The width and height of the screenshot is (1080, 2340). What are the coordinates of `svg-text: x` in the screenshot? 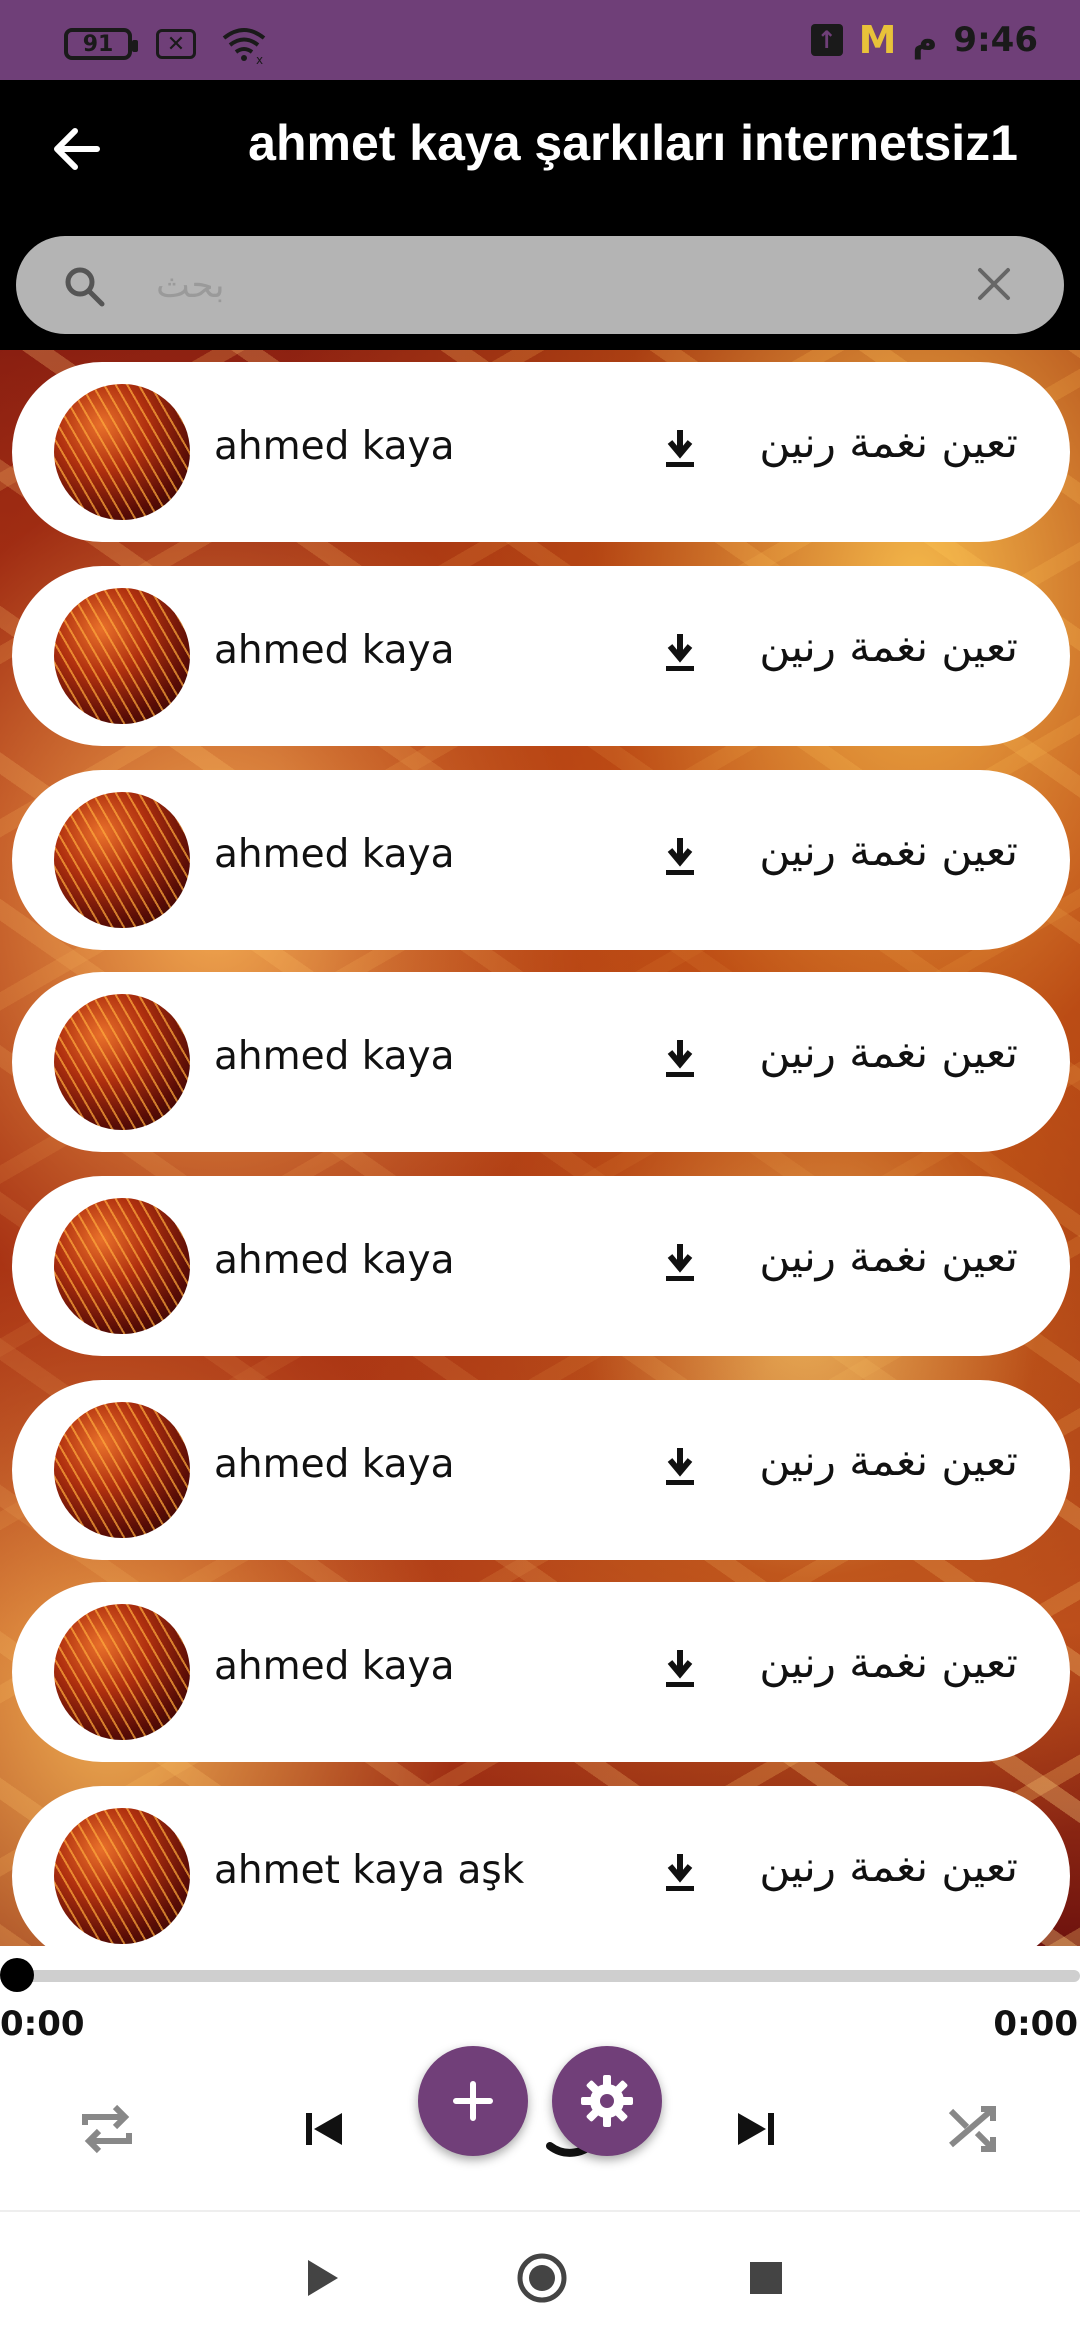 It's located at (259, 58).